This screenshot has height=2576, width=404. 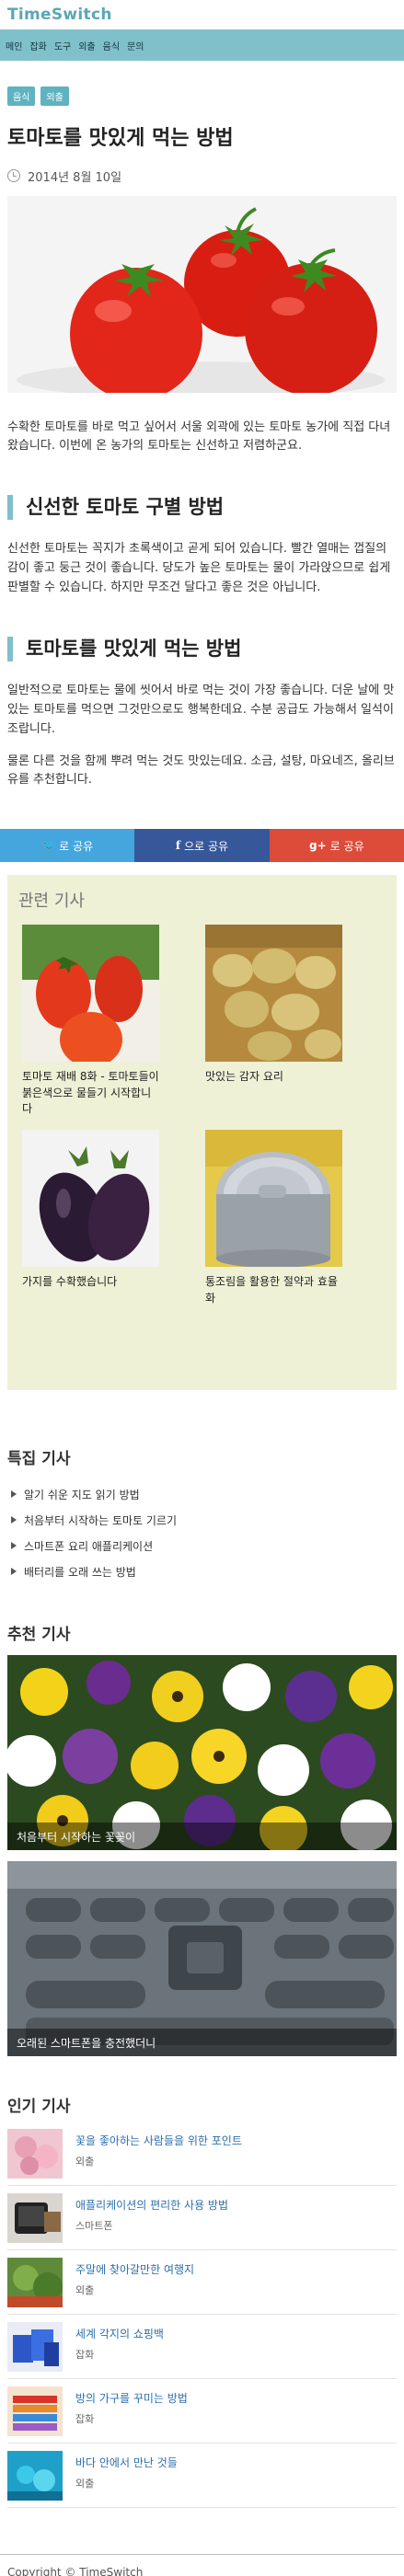 I want to click on clock-icon, so click(x=13, y=176).